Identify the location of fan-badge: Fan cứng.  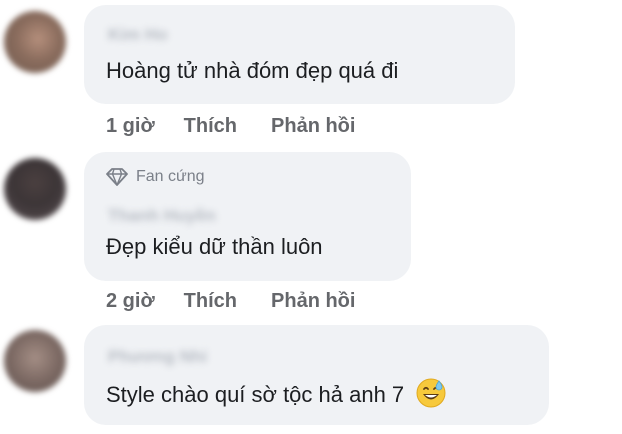
(155, 177).